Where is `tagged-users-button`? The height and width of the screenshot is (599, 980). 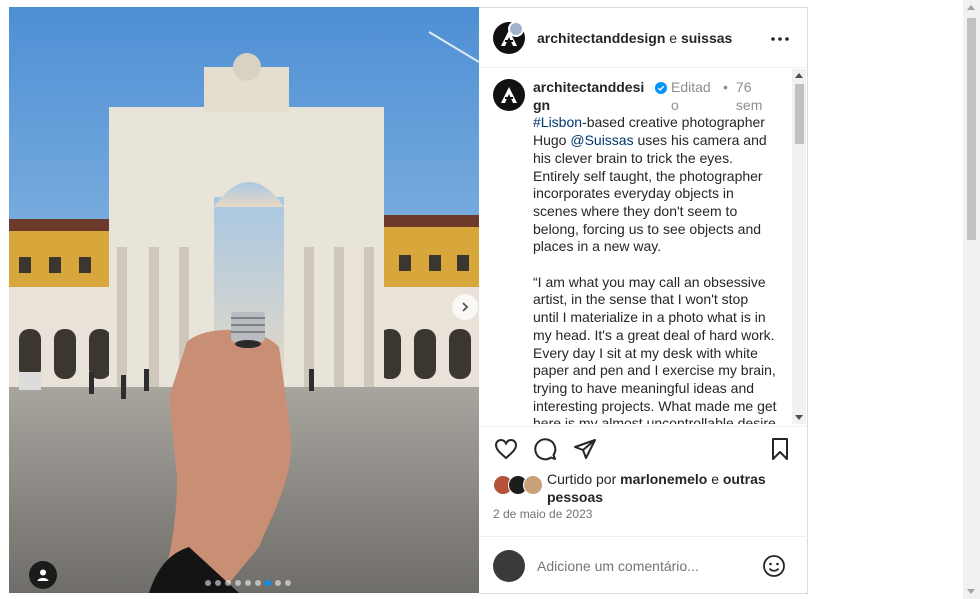
tagged-users-button is located at coordinates (43, 575).